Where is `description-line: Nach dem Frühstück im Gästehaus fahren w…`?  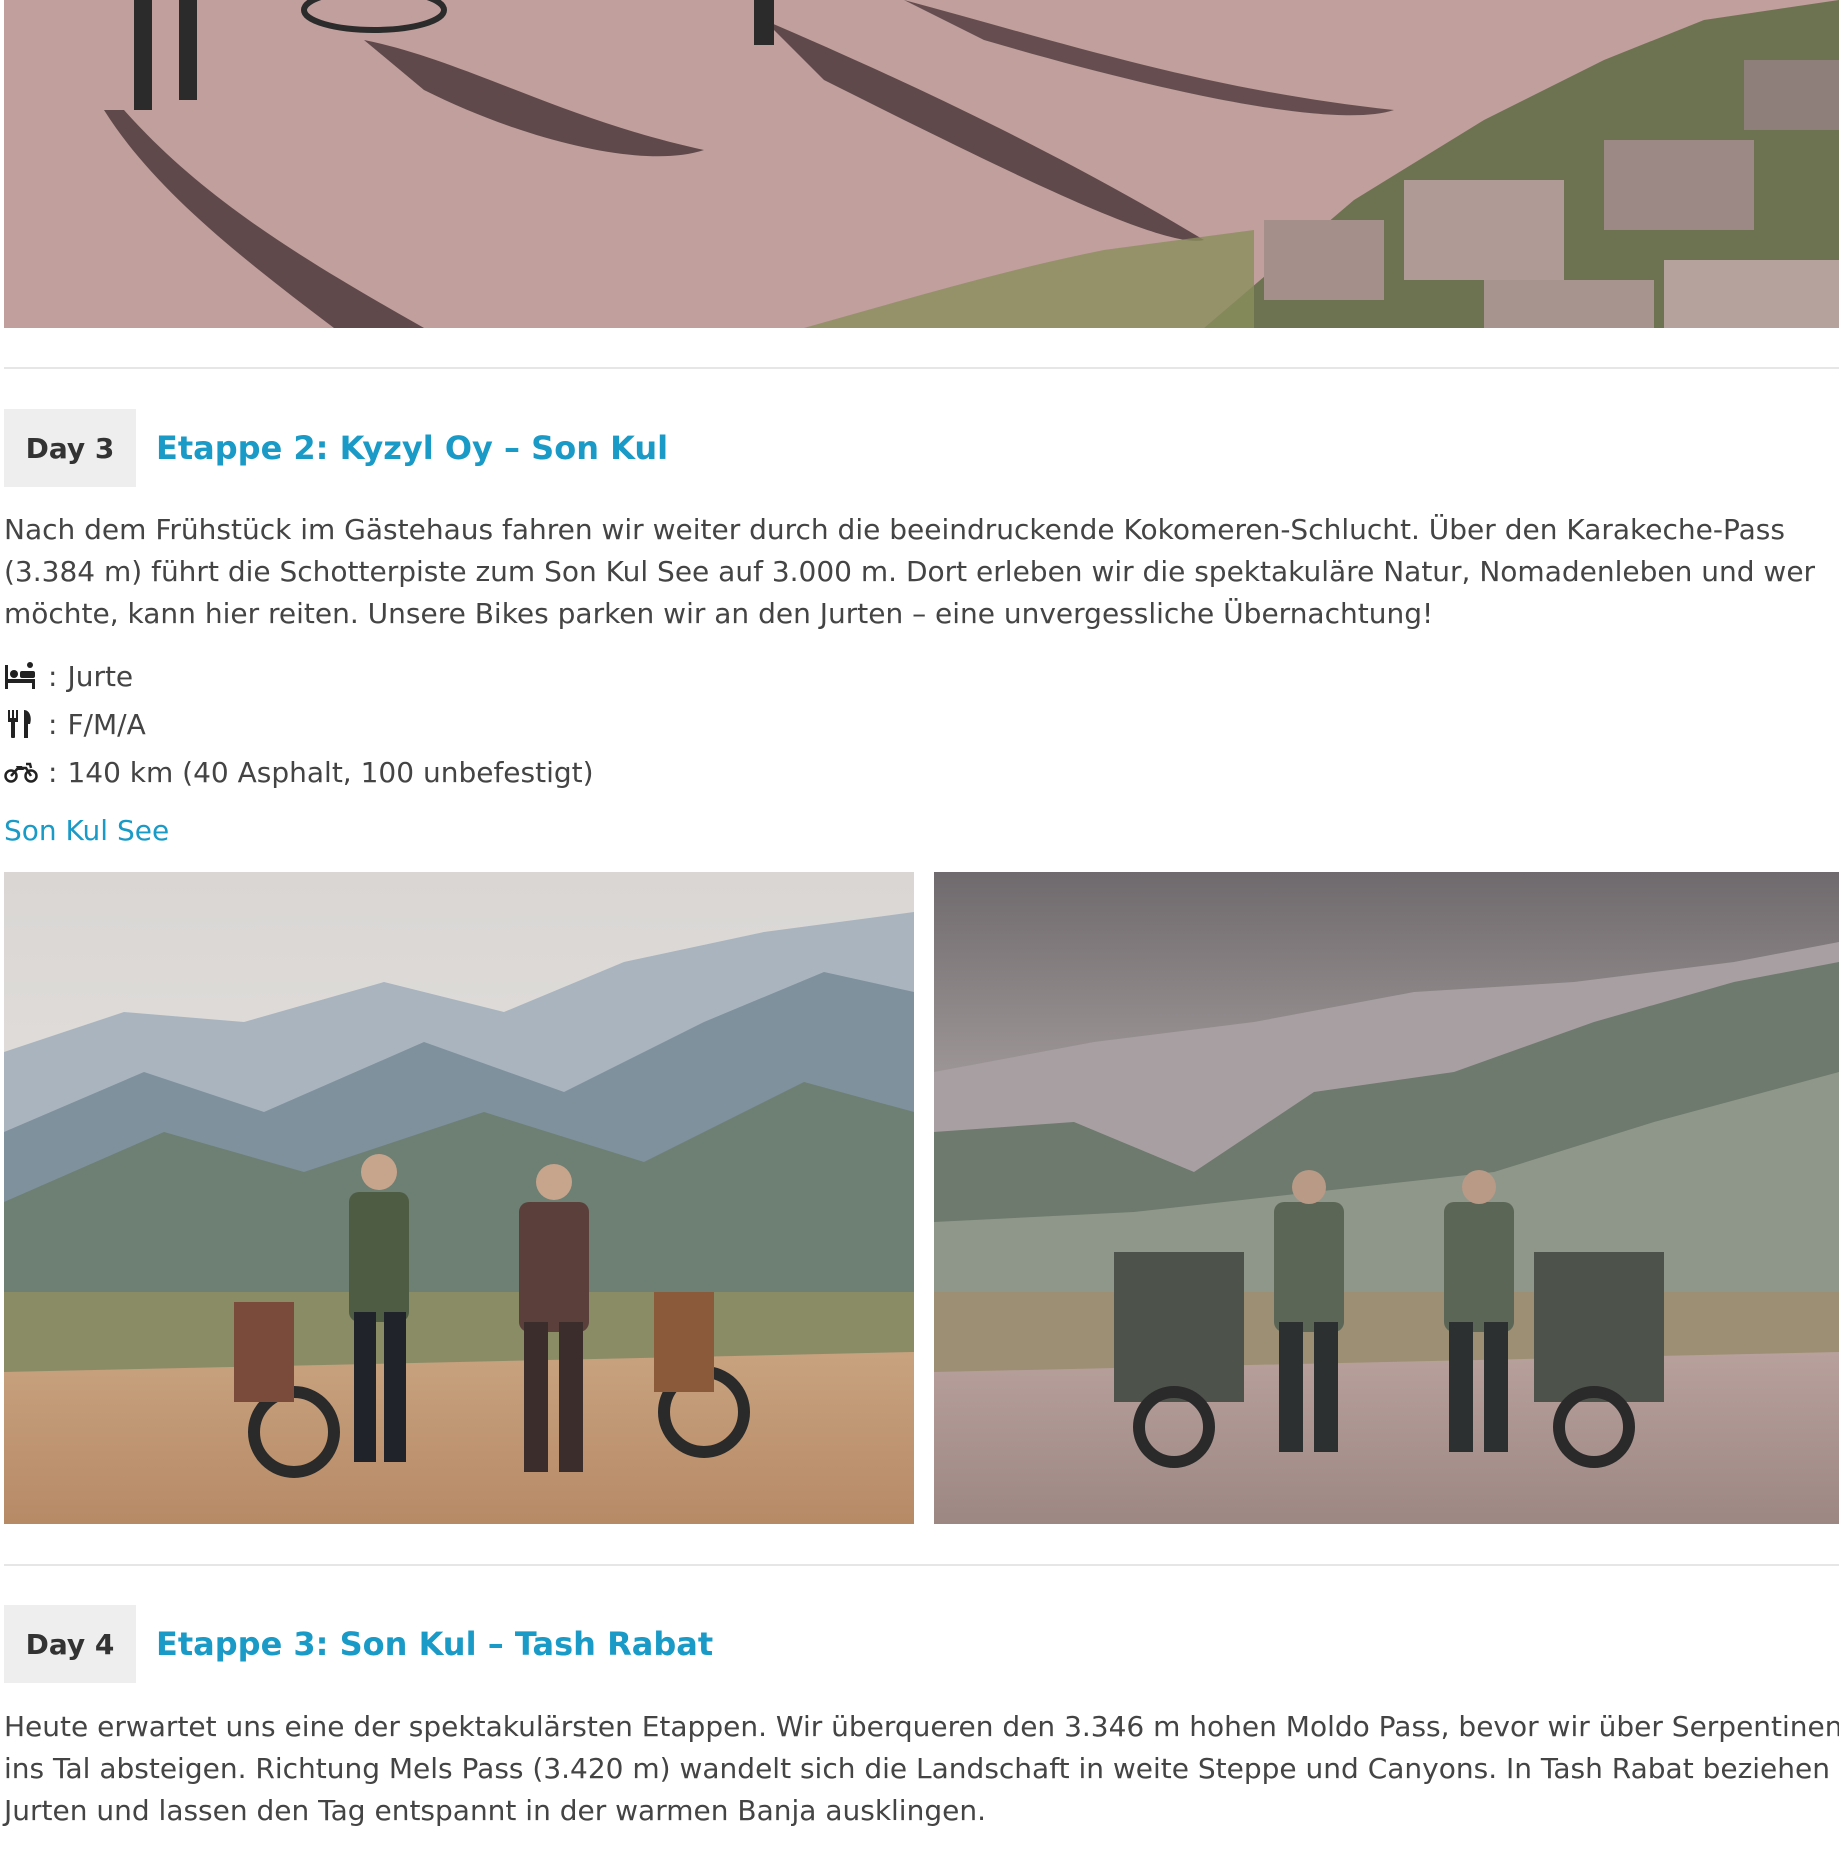 description-line: Nach dem Frühstück im Gästehaus fahren w… is located at coordinates (894, 529).